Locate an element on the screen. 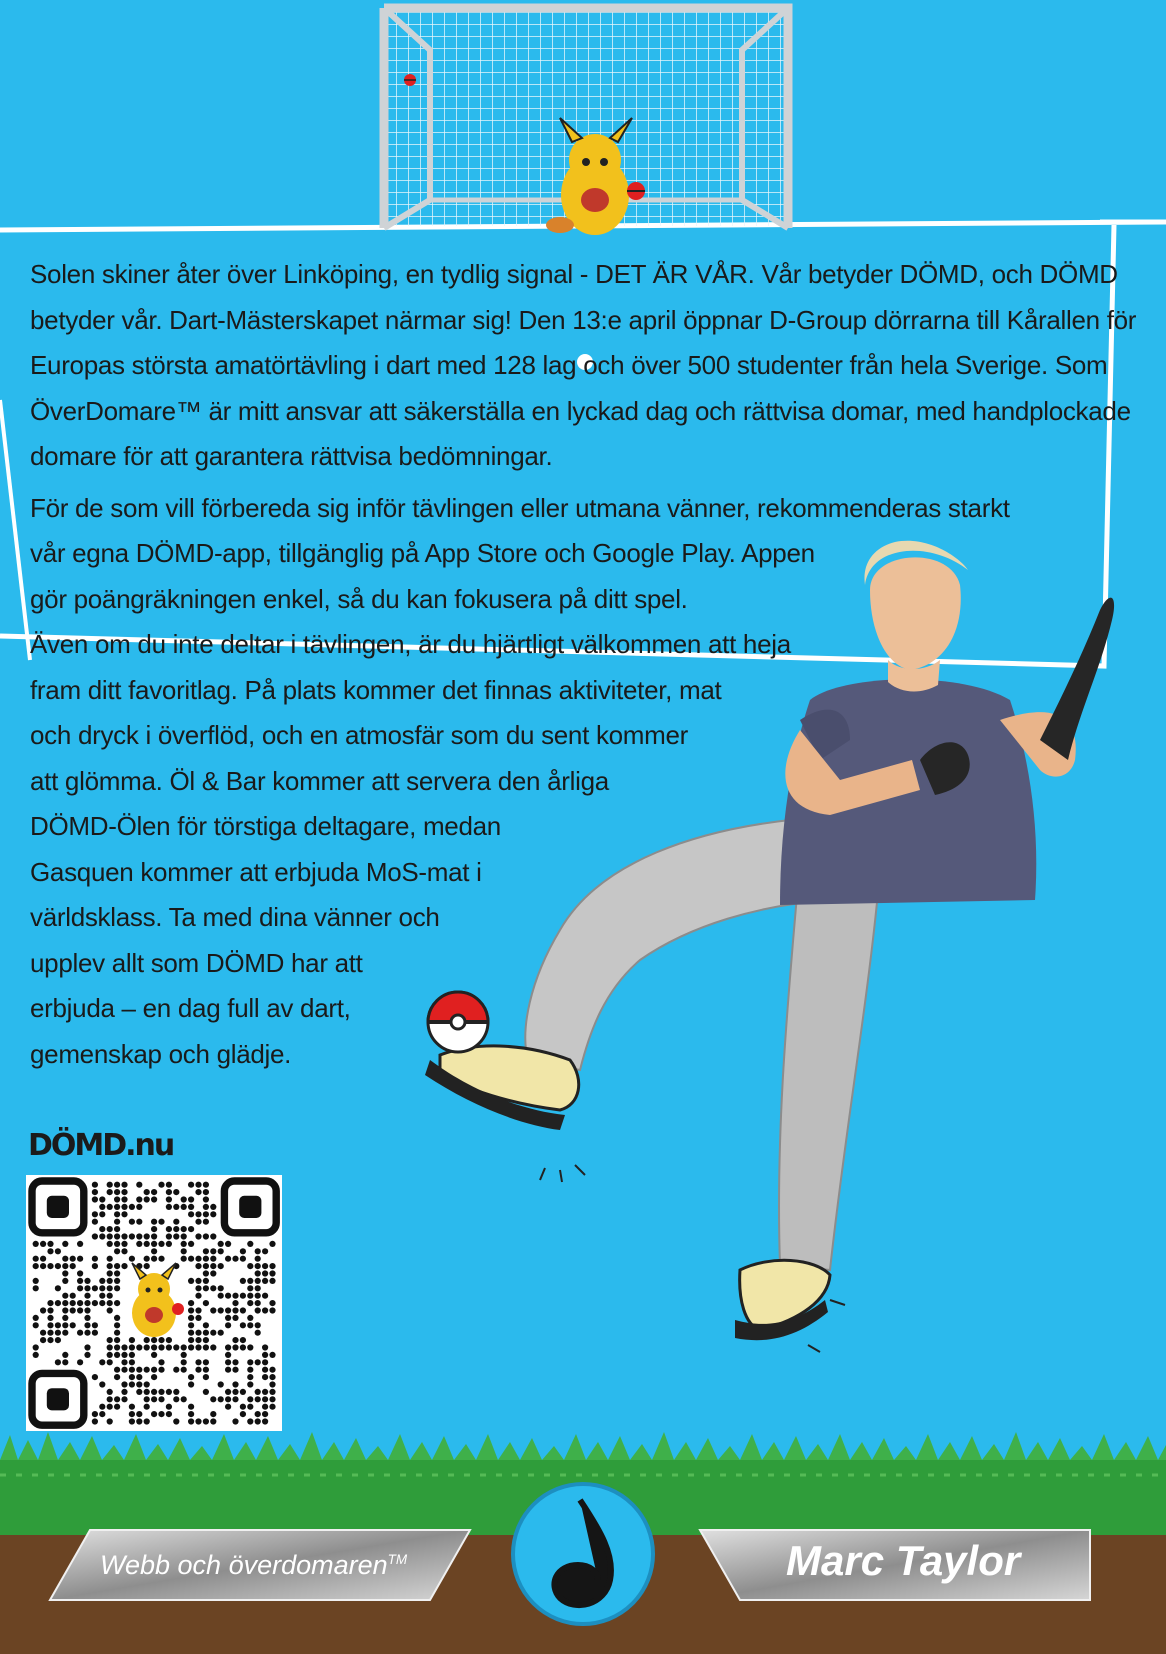  text-line: erbjuda – en dag full av dart, is located at coordinates (190, 1008).